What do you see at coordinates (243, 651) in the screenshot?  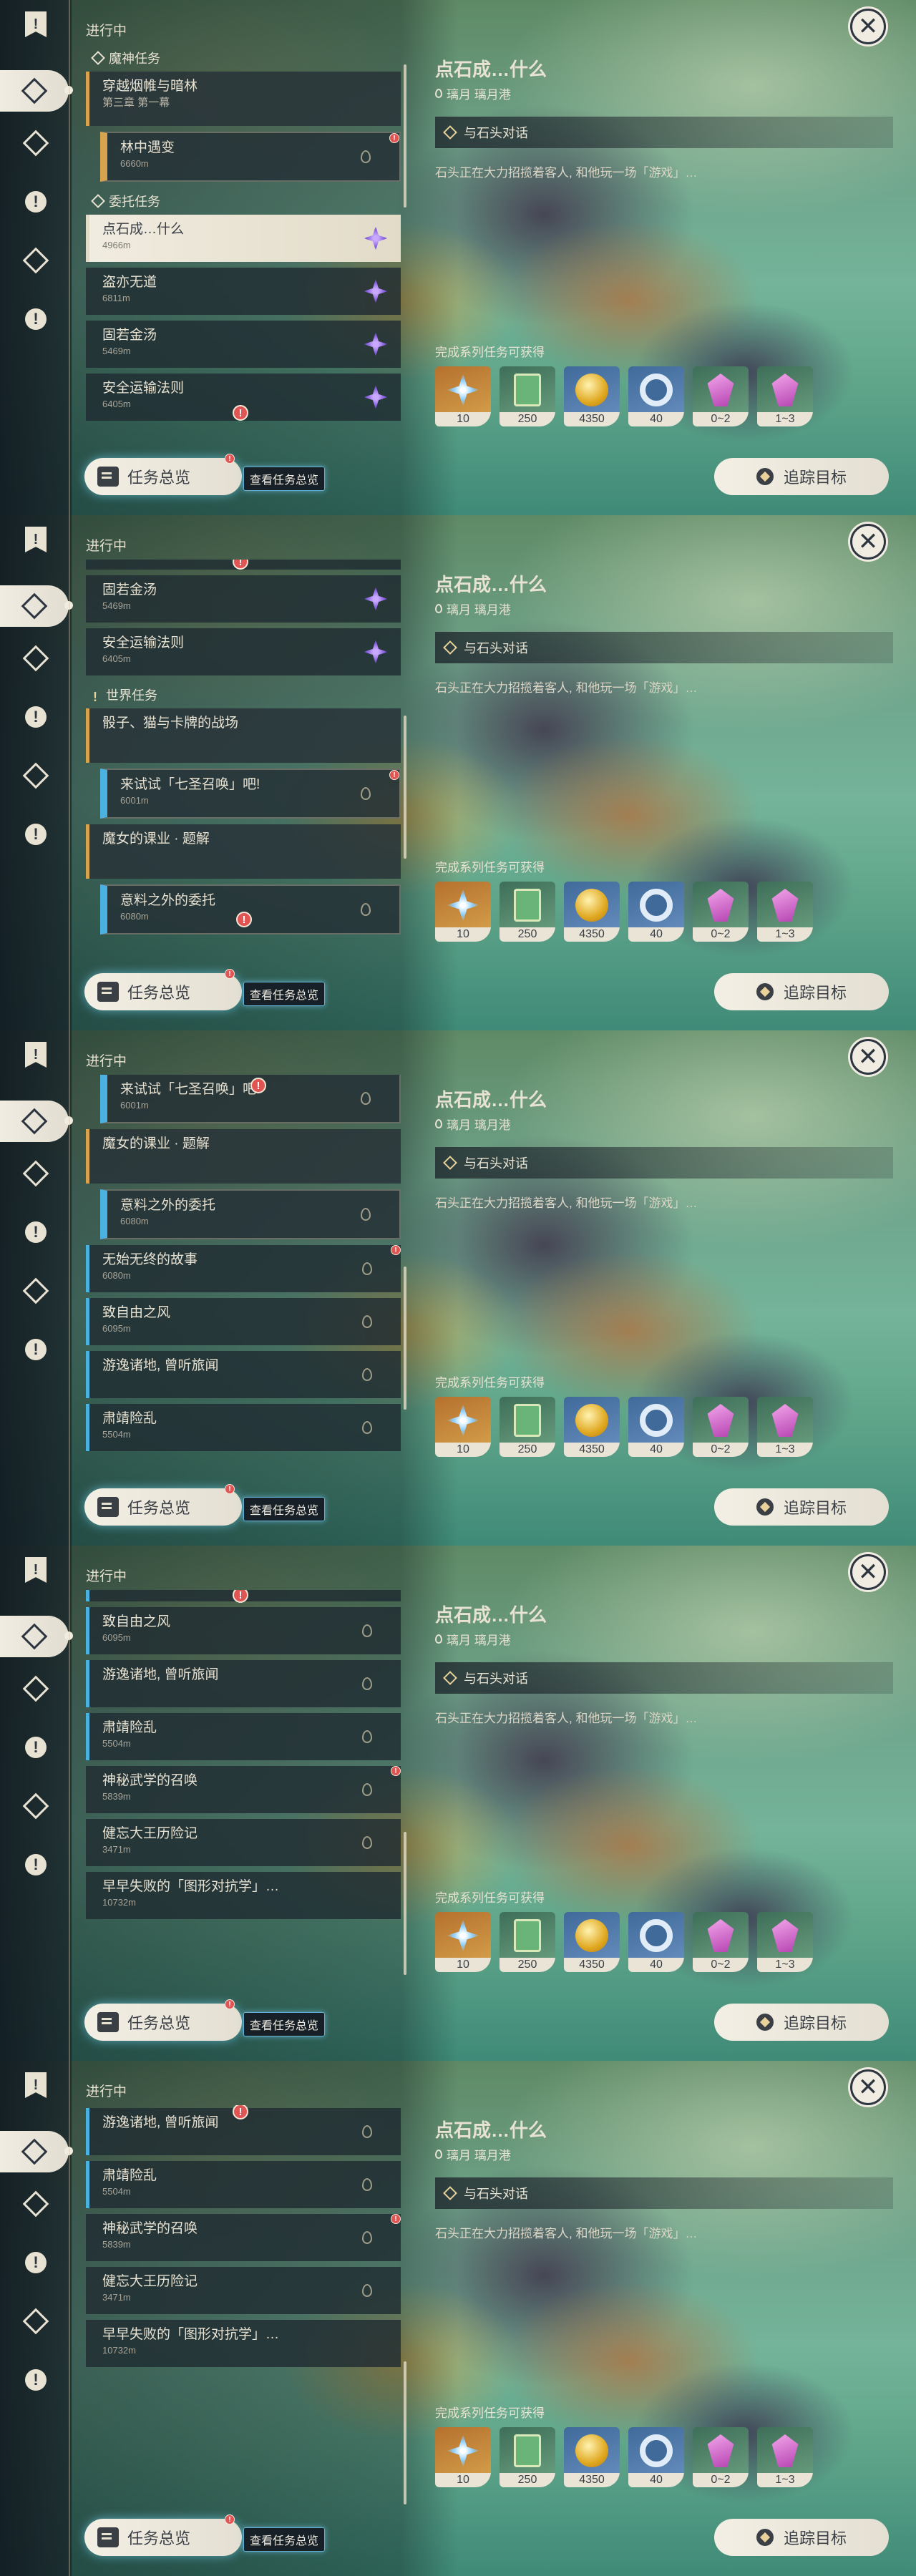 I see `quest-item-safety: 安全运输法则 6405m` at bounding box center [243, 651].